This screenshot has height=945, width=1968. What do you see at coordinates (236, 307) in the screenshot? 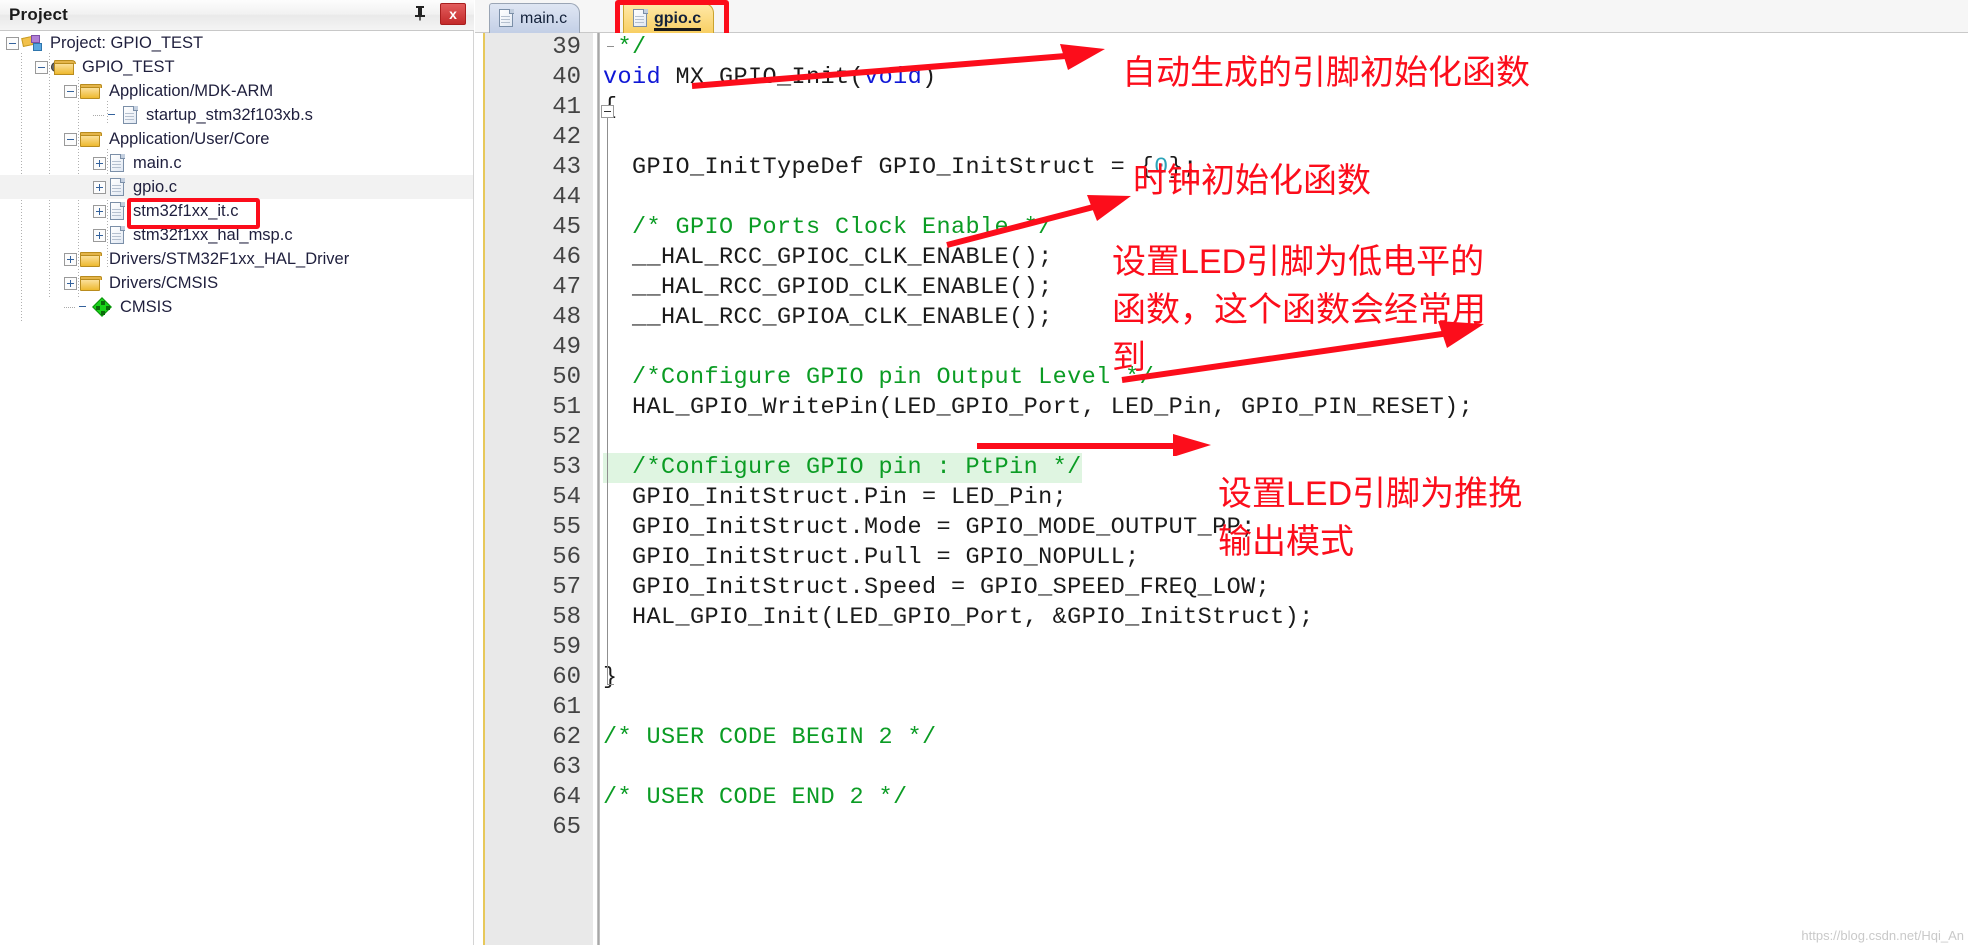
I see `tree-item-cmsis: CMSIS` at bounding box center [236, 307].